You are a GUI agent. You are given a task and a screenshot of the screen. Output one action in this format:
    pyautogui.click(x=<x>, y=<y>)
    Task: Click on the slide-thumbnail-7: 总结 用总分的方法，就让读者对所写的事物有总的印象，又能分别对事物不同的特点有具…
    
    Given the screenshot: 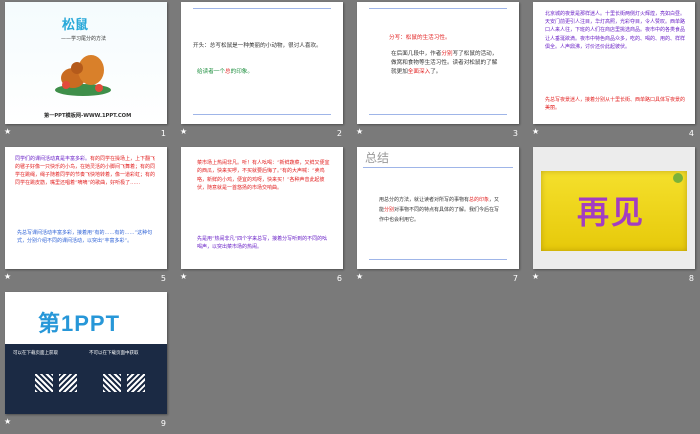 What is the action you would take?
    pyautogui.click(x=438, y=217)
    